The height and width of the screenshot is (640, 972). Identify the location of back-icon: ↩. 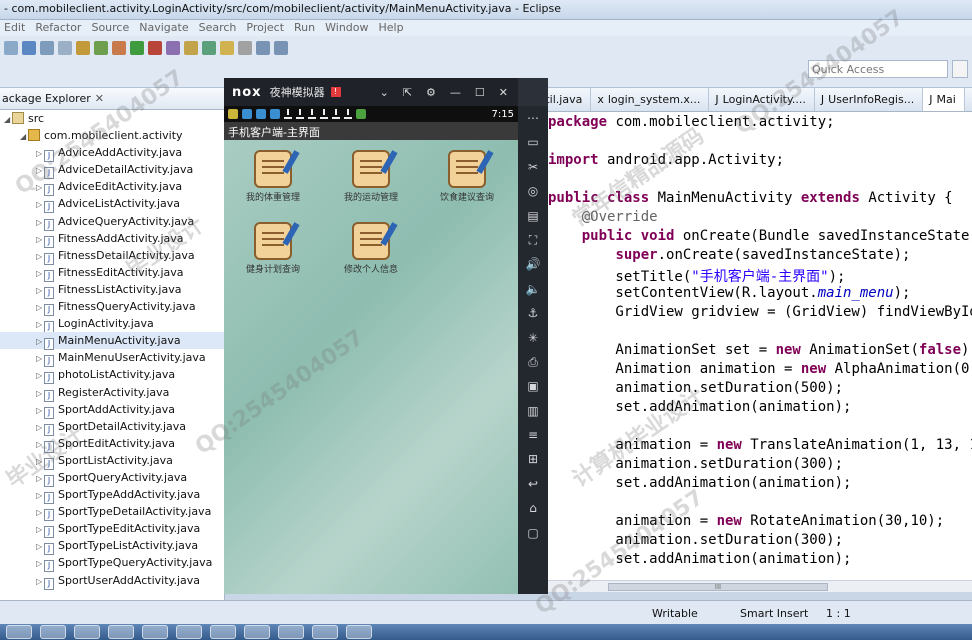
(533, 484).